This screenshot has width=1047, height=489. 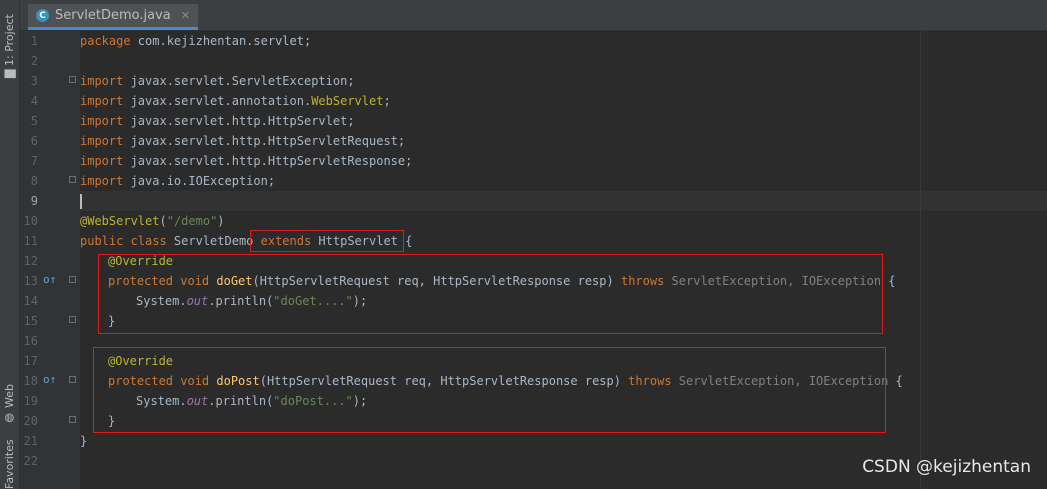 What do you see at coordinates (30, 241) in the screenshot?
I see `line-number: 11` at bounding box center [30, 241].